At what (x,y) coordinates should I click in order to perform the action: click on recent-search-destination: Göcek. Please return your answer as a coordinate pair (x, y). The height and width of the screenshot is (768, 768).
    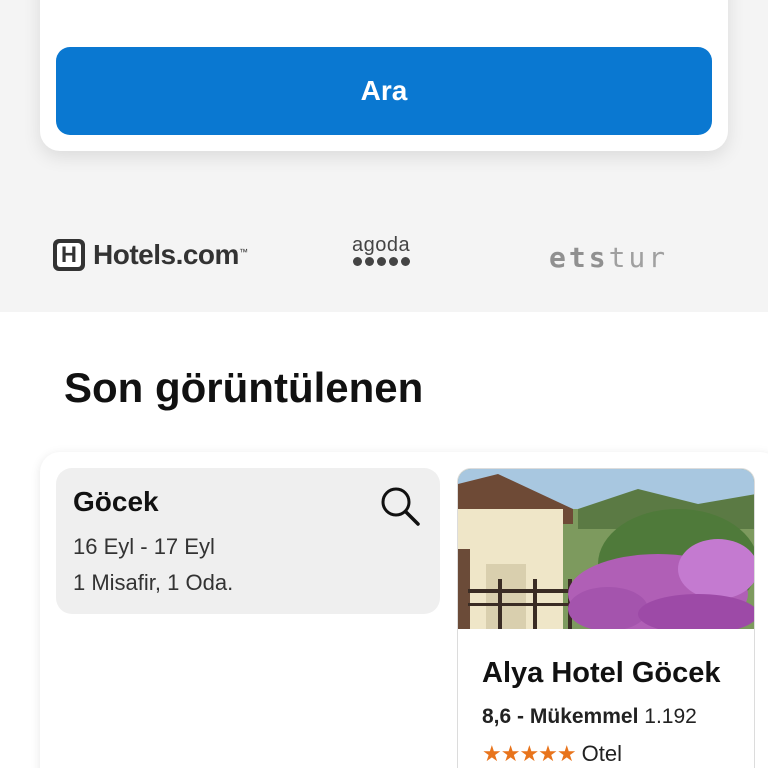
    Looking at the image, I should click on (116, 501).